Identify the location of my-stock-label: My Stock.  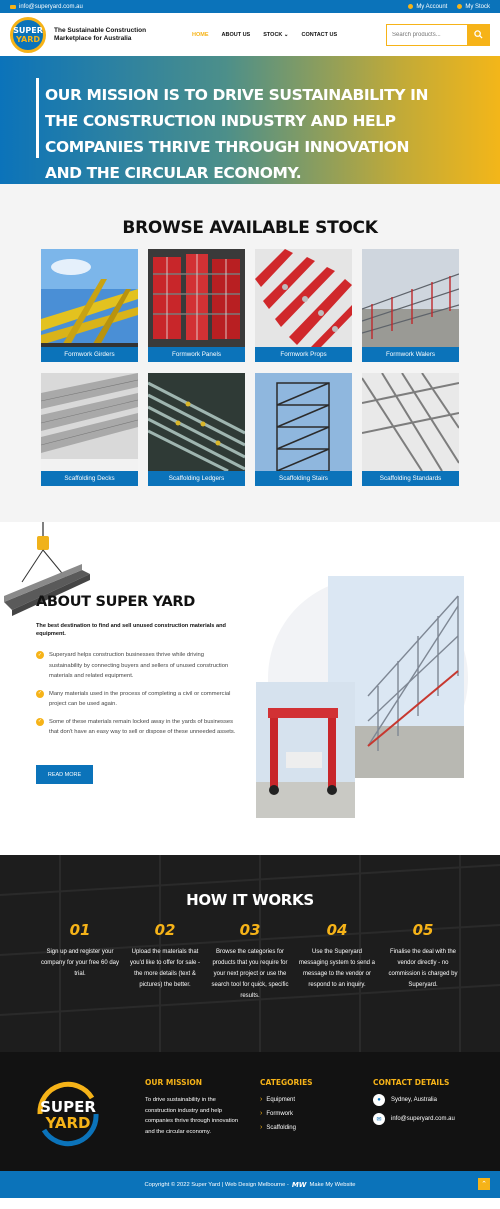
(477, 6).